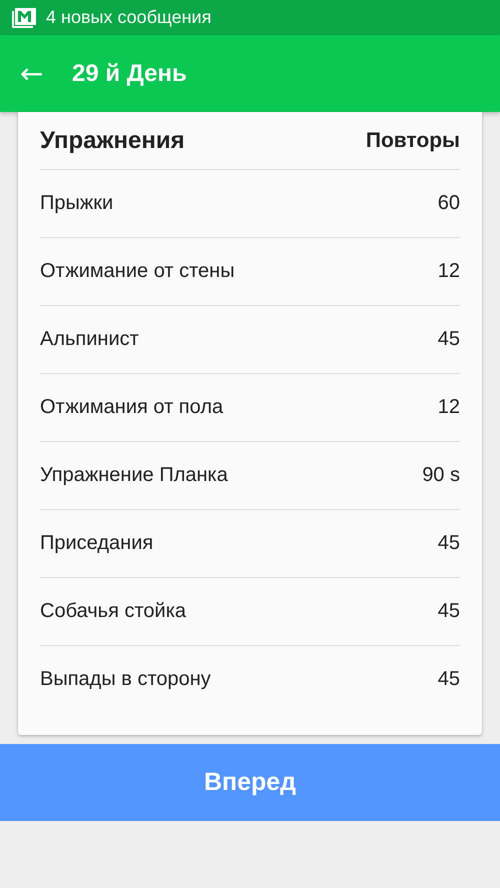 Image resolution: width=500 pixels, height=888 pixels. I want to click on exercise-name: Приседания, so click(97, 543).